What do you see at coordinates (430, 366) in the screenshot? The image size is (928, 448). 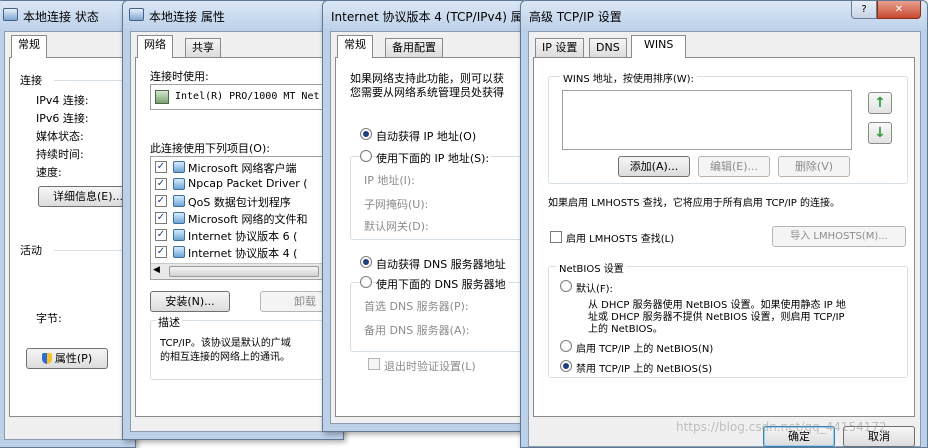 I see `validate-label: 退出时验证设置(L)` at bounding box center [430, 366].